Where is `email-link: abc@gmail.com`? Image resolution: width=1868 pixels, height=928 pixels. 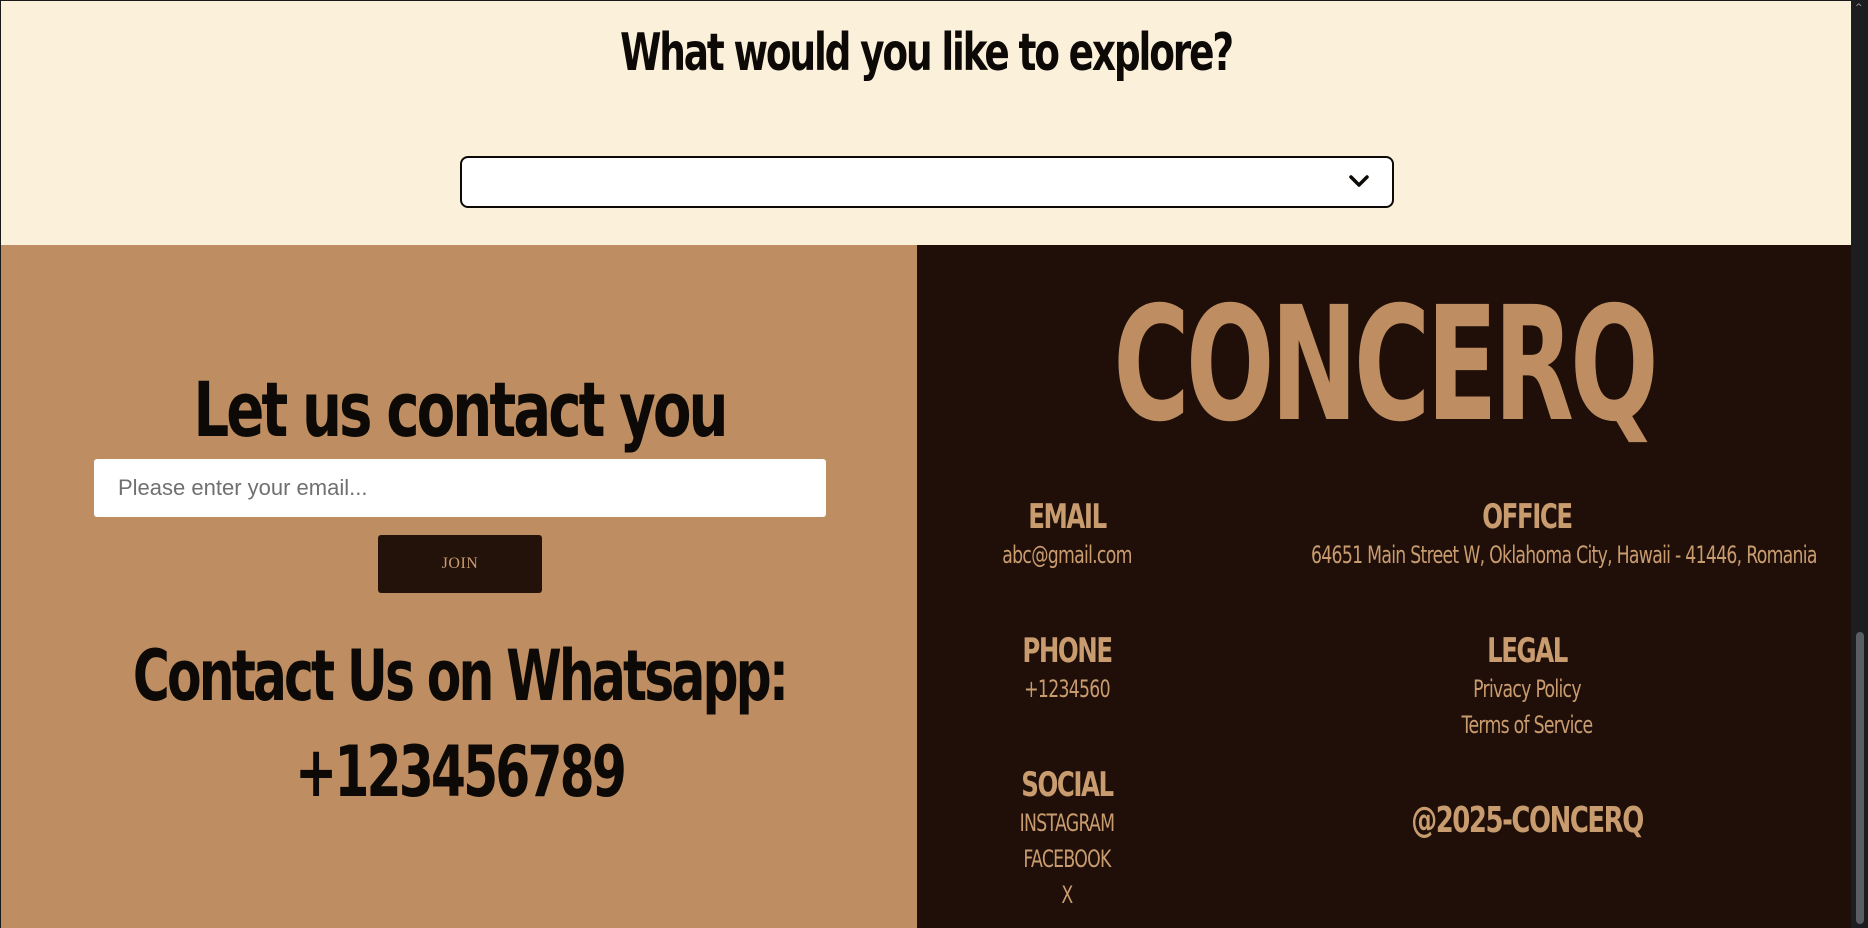
email-link: abc@gmail.com is located at coordinates (1067, 555).